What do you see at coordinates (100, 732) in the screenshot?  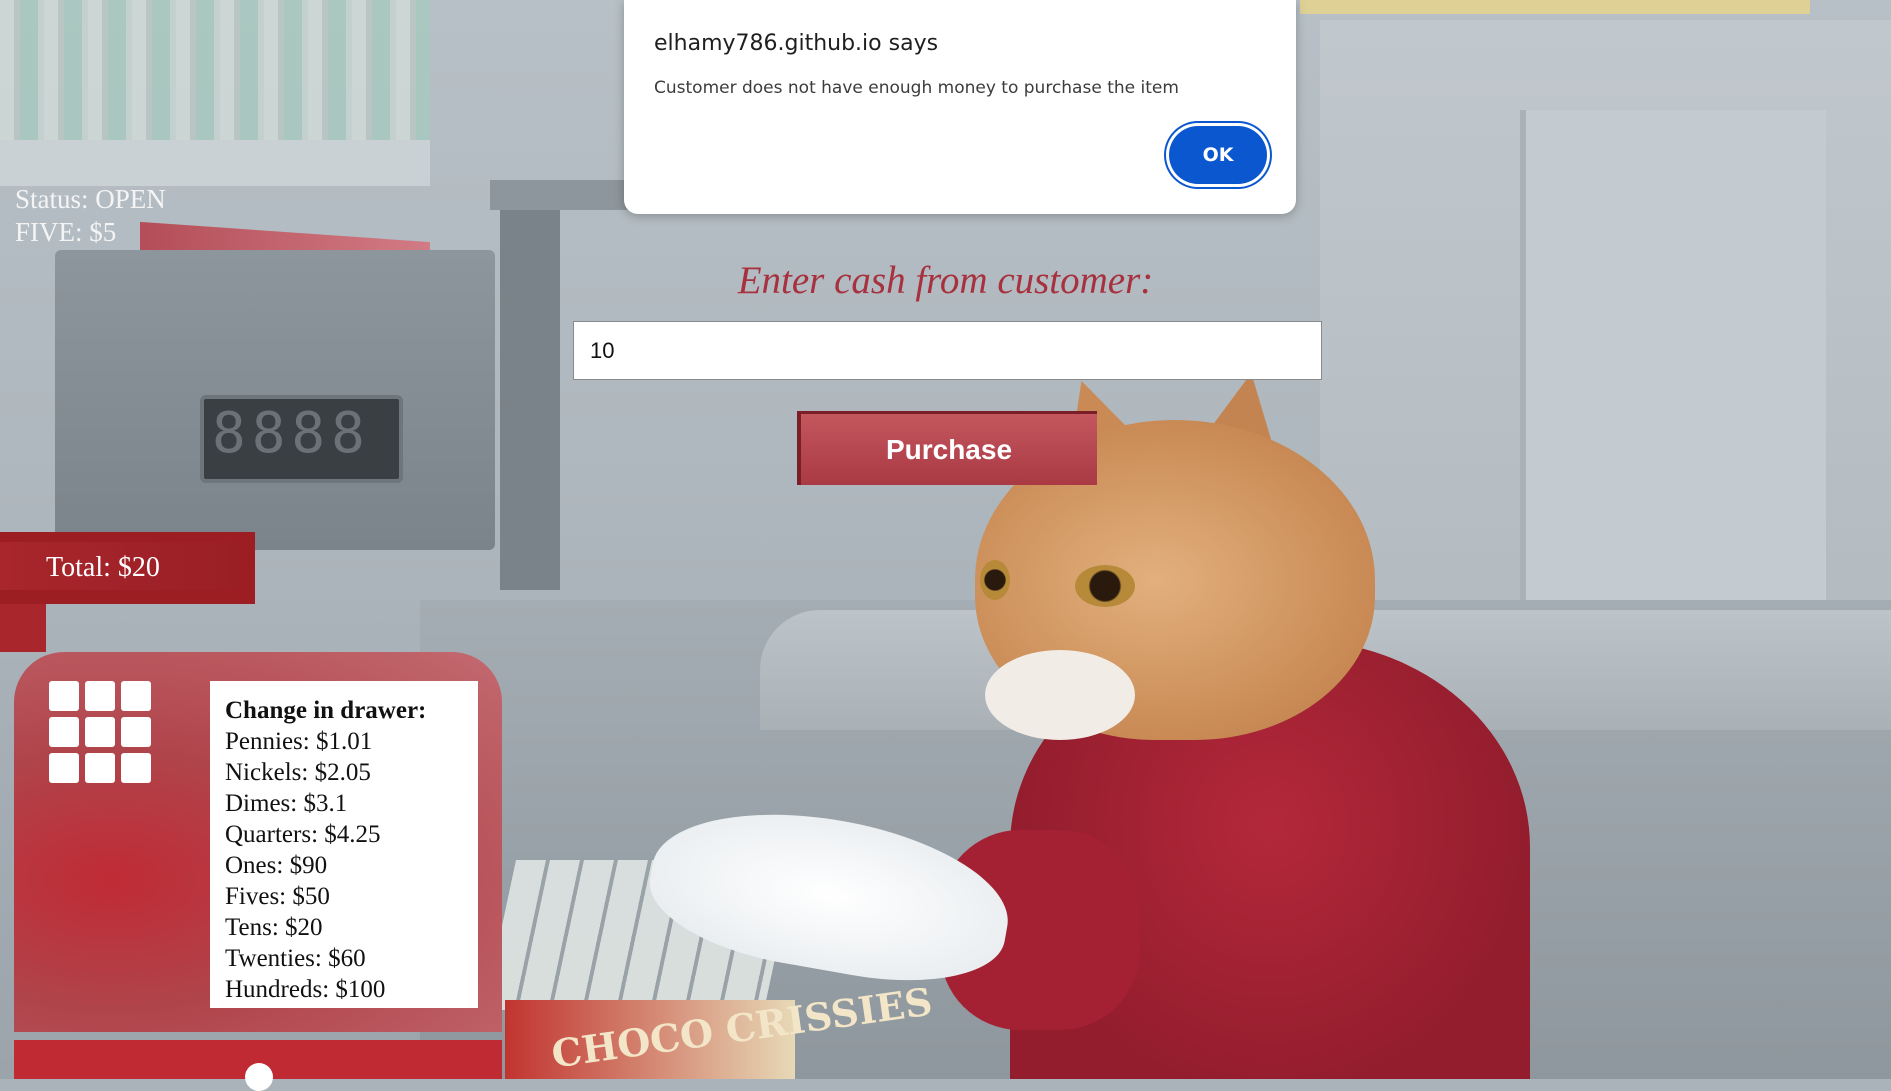 I see `grid-icon` at bounding box center [100, 732].